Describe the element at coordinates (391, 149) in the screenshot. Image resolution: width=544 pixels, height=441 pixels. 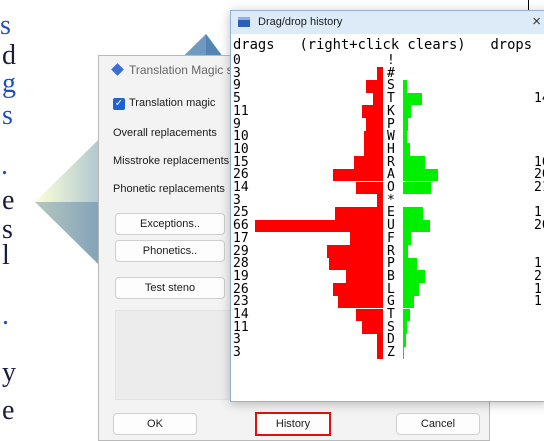
I see `steno-key-label: H` at that location.